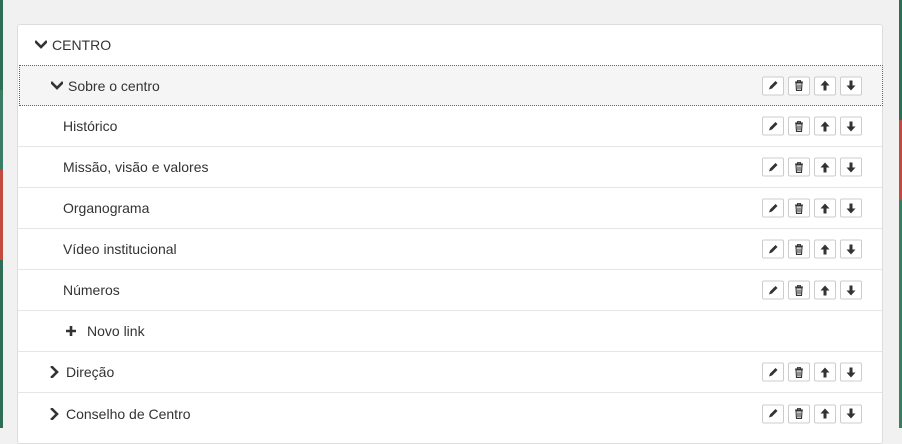  I want to click on menu-item-label: Números, so click(91, 290).